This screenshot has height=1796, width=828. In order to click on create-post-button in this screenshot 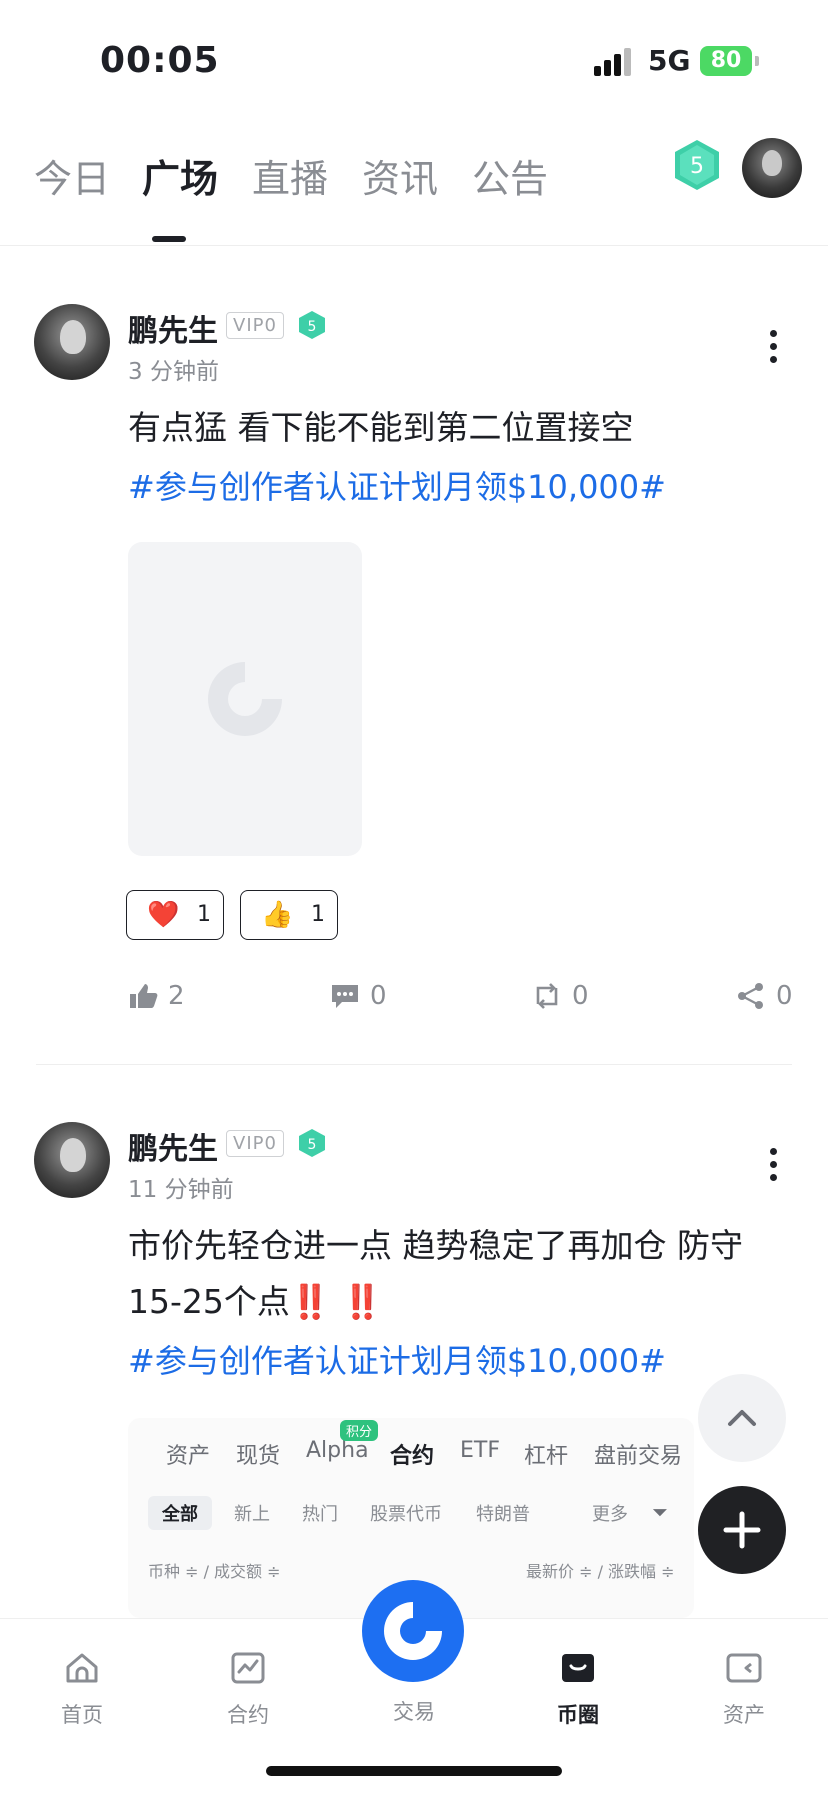, I will do `click(742, 1530)`.